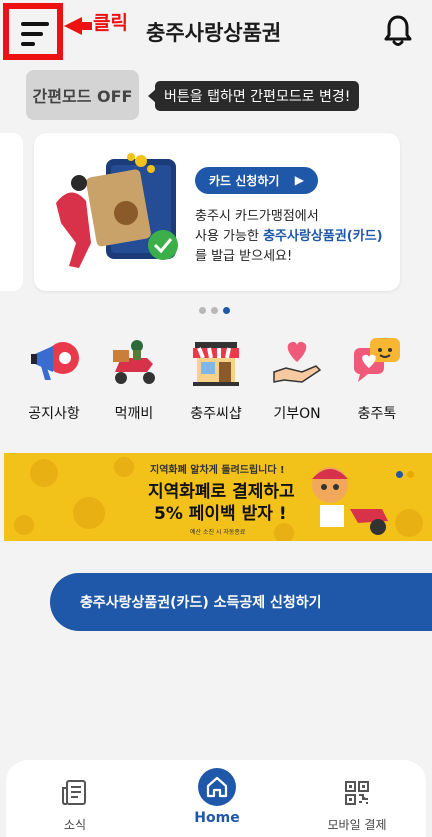  I want to click on chat-icon, so click(377, 360).